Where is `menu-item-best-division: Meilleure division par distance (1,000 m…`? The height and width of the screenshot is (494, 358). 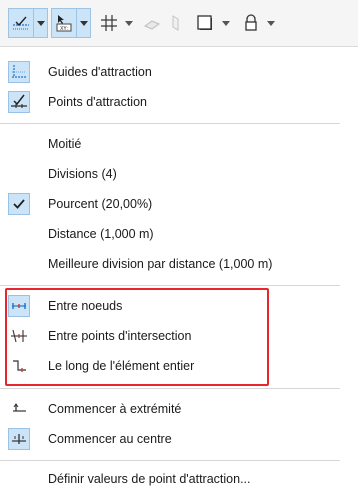
menu-item-best-division: Meilleure division par distance (1,000 m… is located at coordinates (170, 264).